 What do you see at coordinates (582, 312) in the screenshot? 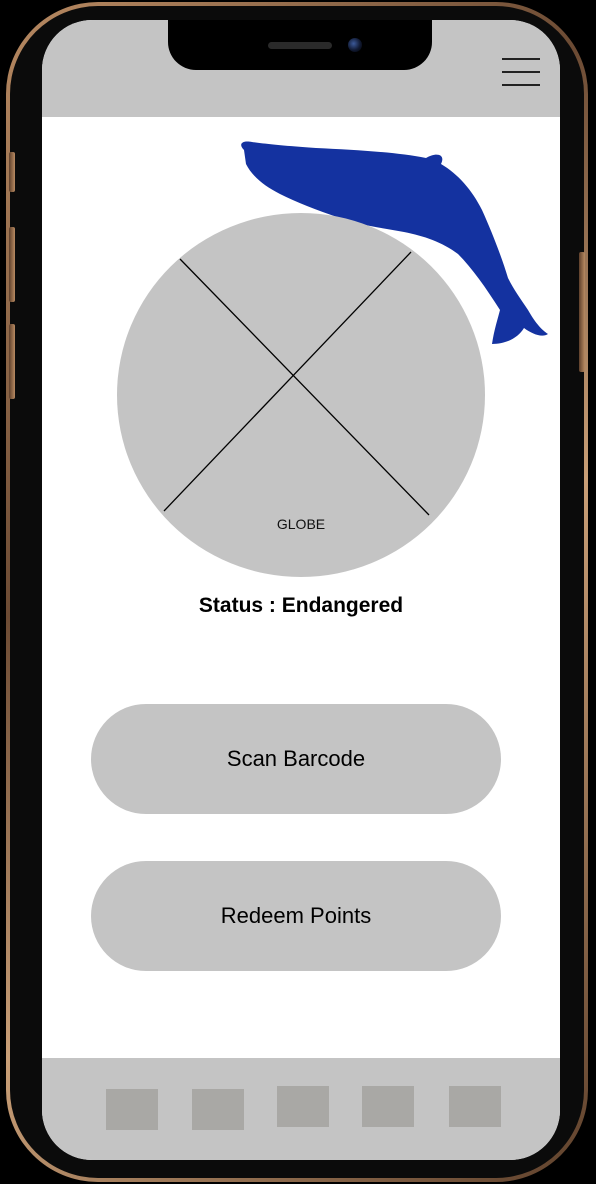
I see `power-button` at bounding box center [582, 312].